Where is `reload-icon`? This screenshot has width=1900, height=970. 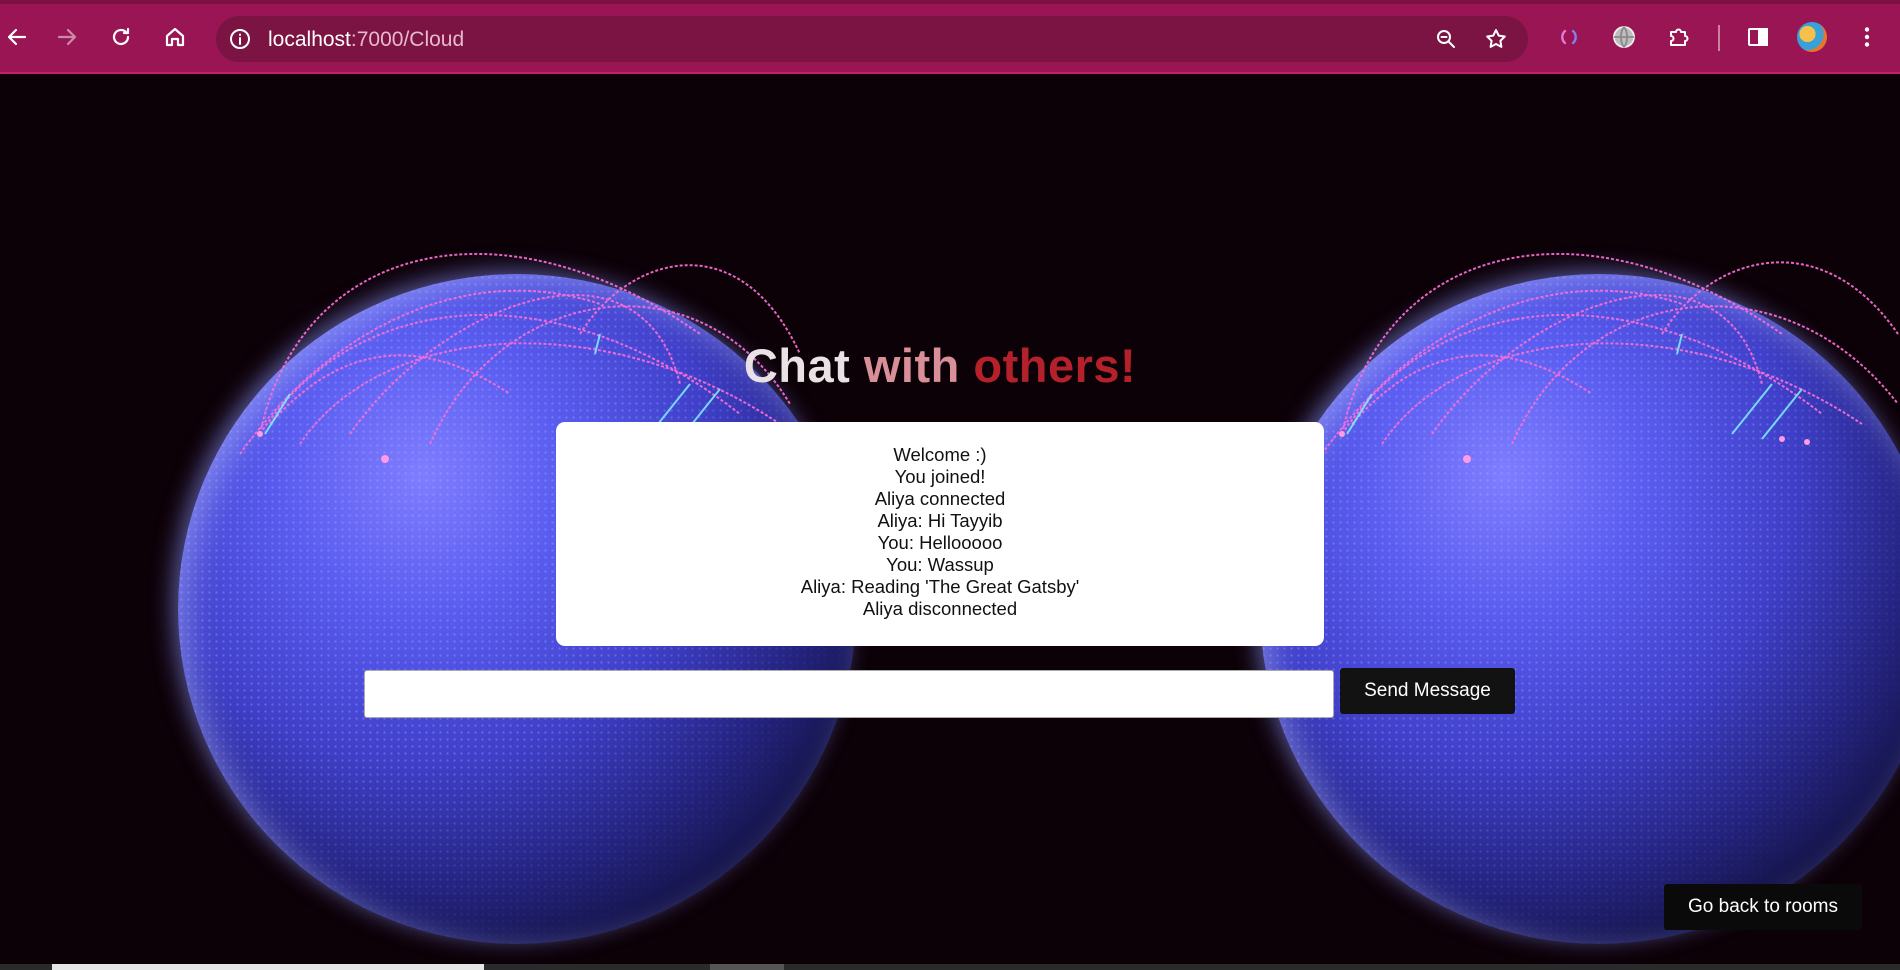
reload-icon is located at coordinates (121, 36).